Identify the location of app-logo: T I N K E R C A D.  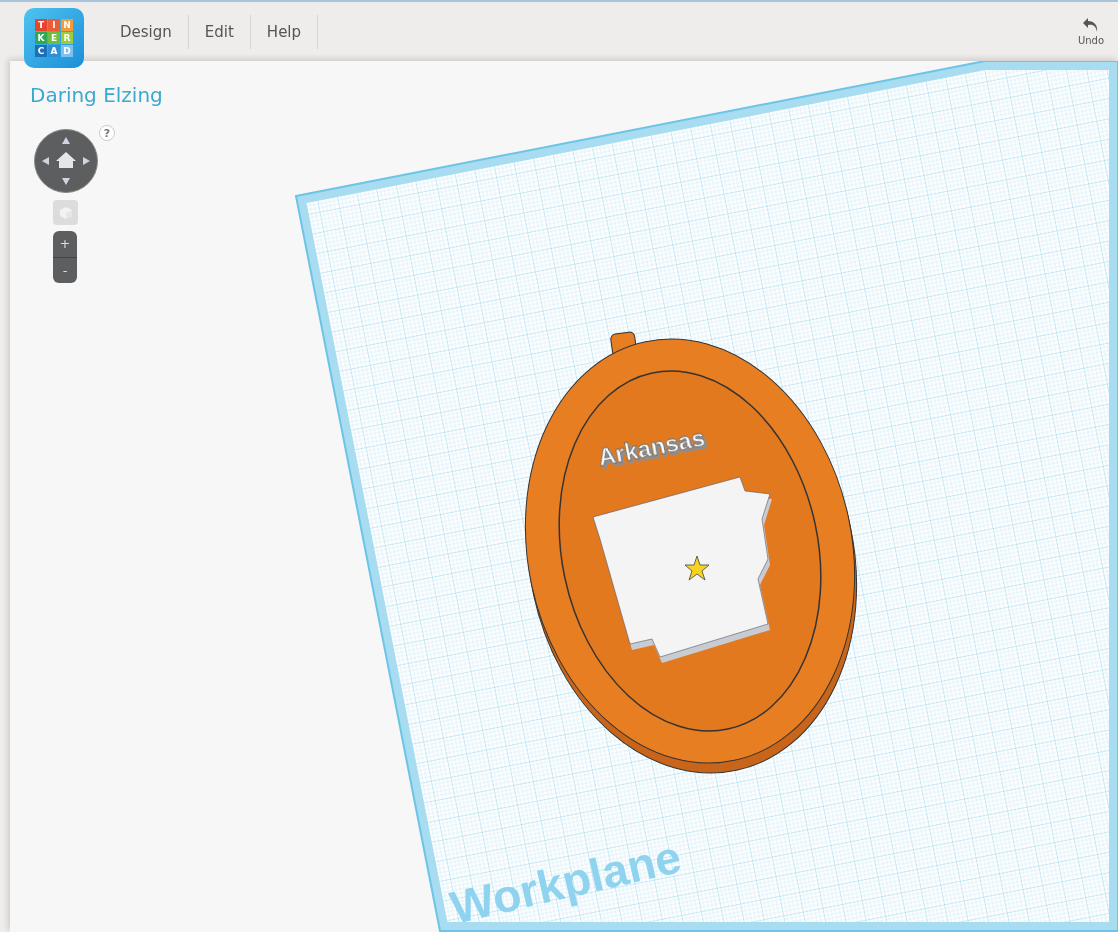
(54, 38).